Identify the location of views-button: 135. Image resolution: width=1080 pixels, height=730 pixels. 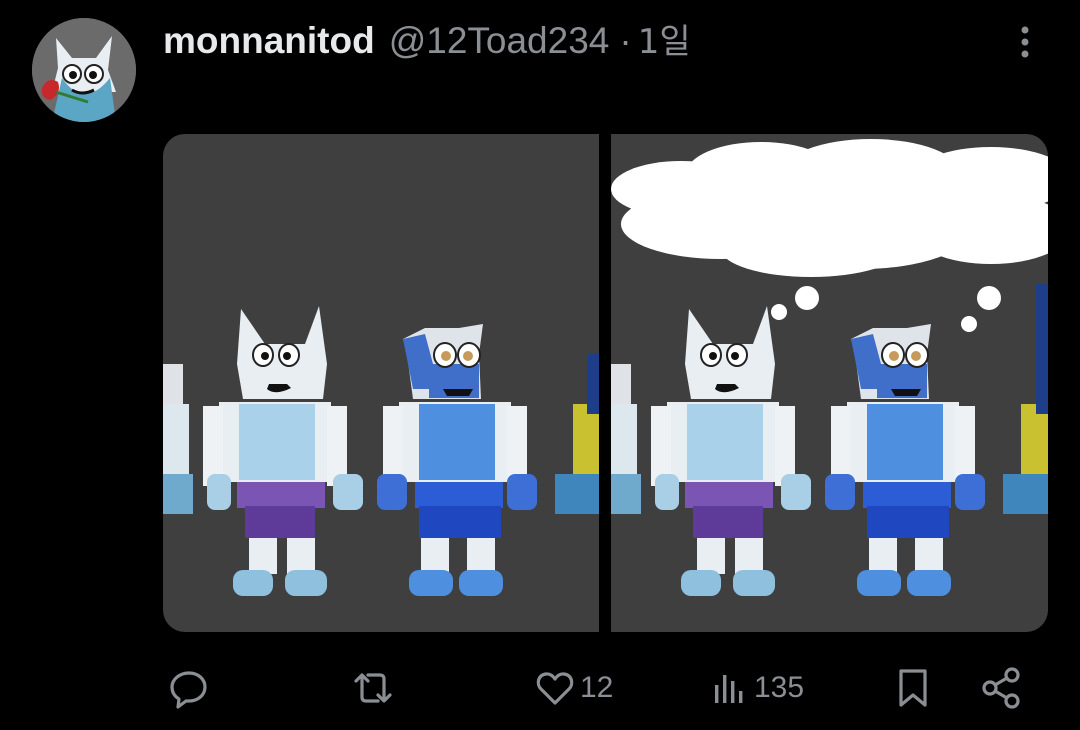
(757, 688).